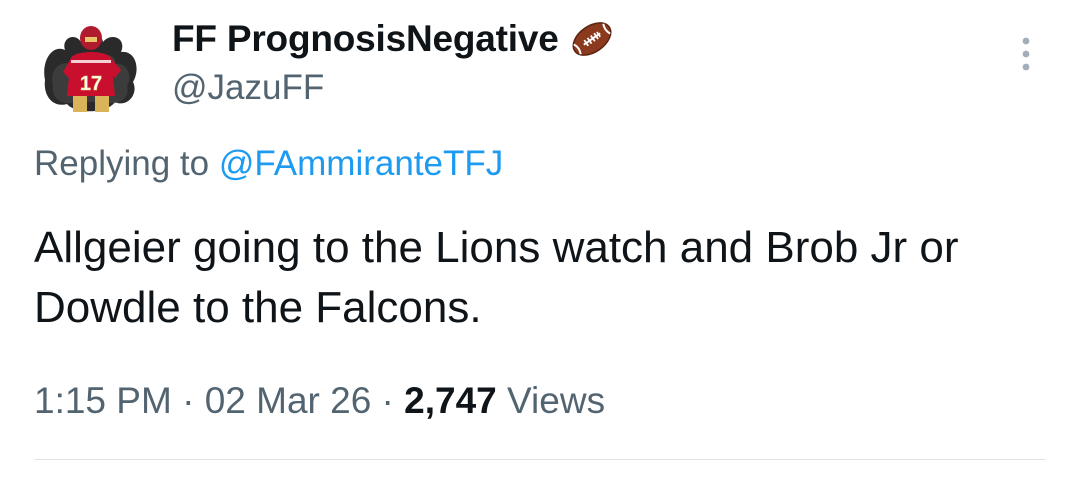  Describe the element at coordinates (551, 400) in the screenshot. I see `views-label: Views` at that location.